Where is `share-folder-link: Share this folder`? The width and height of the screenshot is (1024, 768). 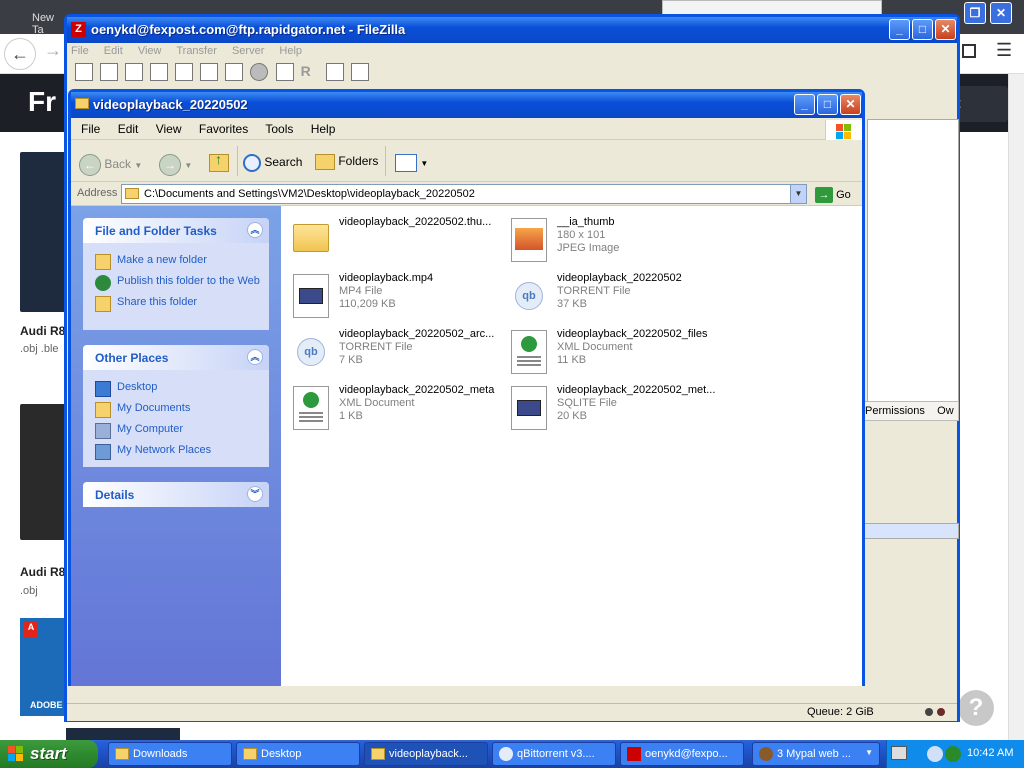 share-folder-link: Share this folder is located at coordinates (182, 304).